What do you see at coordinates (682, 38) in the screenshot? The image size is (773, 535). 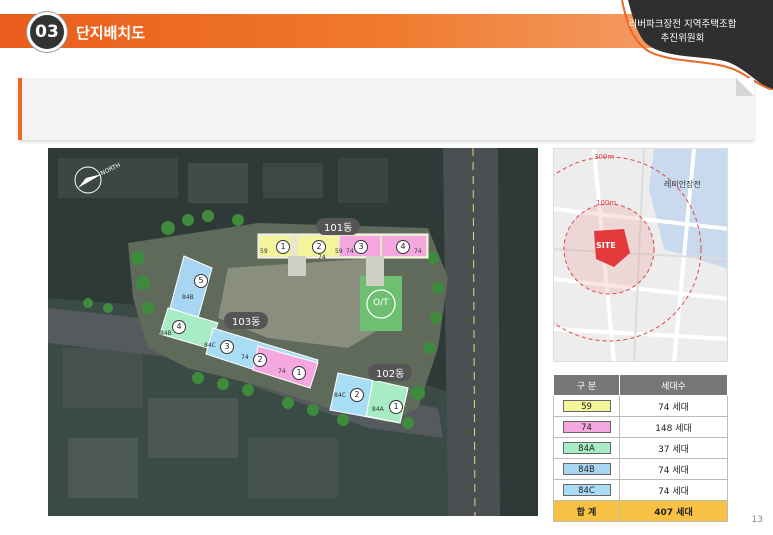 I see `organization-line-2: 추진위원회` at bounding box center [682, 38].